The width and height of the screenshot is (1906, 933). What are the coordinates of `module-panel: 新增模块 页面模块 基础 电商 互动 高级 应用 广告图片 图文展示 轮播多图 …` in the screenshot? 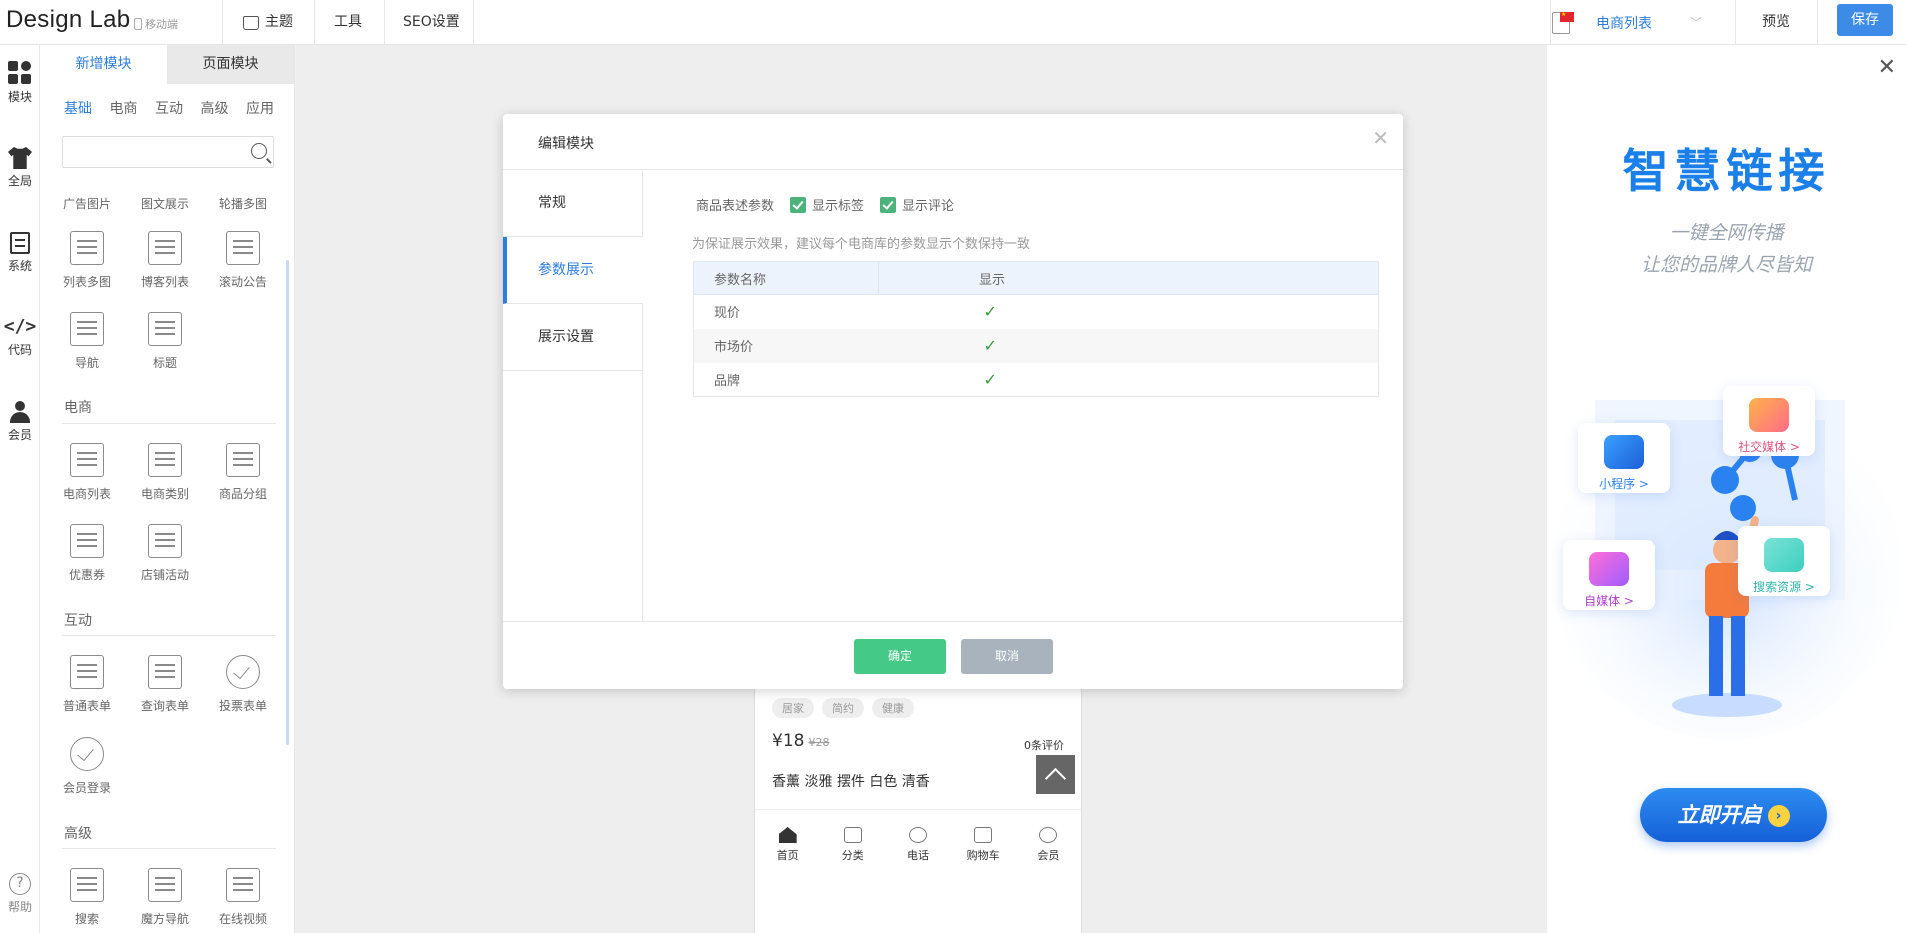 It's located at (167, 489).